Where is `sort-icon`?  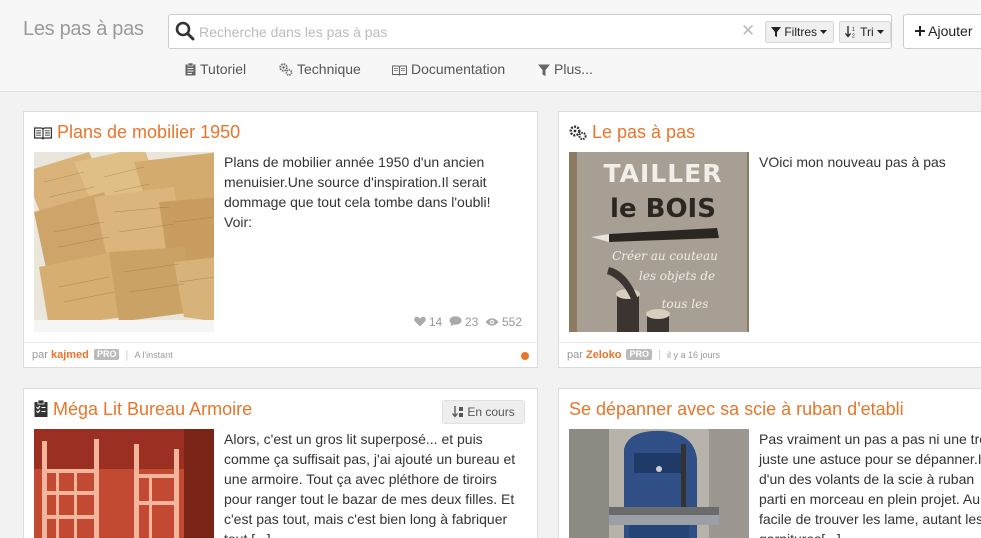
sort-icon is located at coordinates (457, 412).